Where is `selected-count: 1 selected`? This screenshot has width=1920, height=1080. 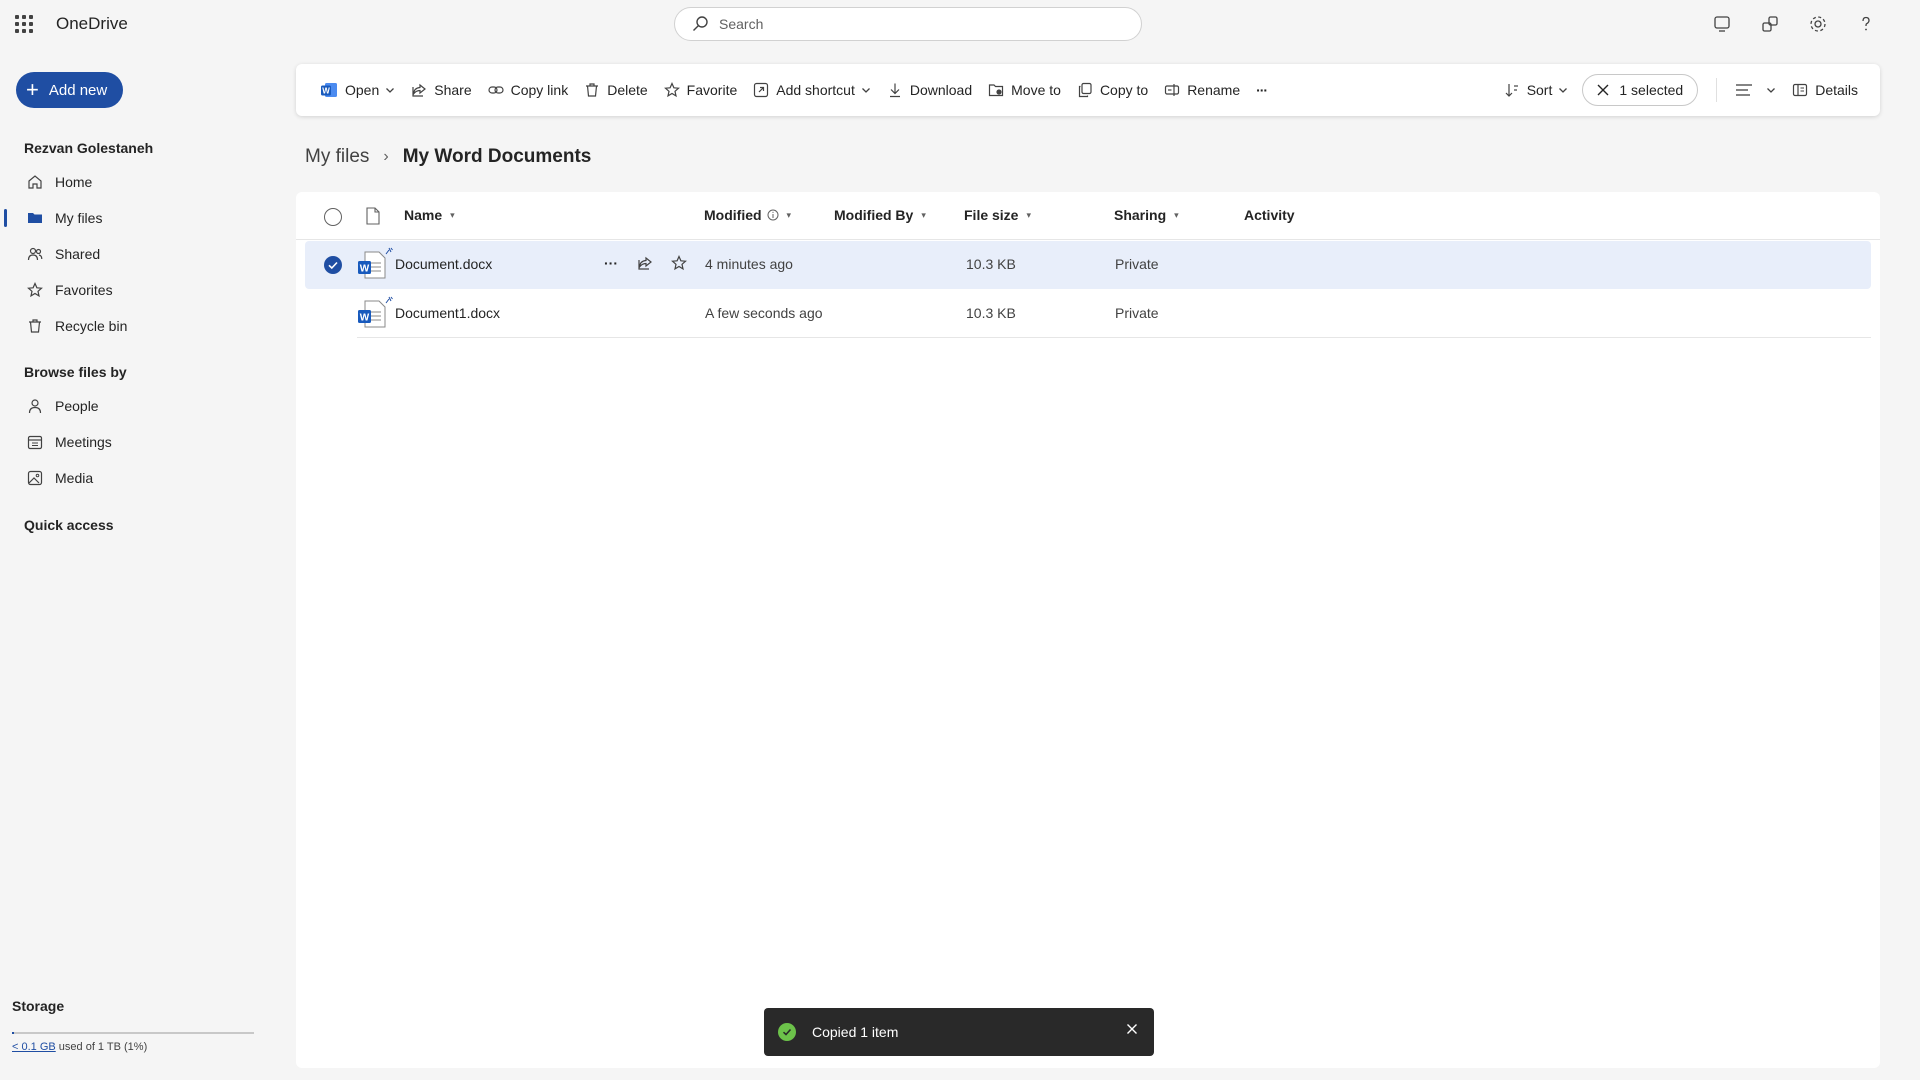
selected-count: 1 selected is located at coordinates (1651, 90).